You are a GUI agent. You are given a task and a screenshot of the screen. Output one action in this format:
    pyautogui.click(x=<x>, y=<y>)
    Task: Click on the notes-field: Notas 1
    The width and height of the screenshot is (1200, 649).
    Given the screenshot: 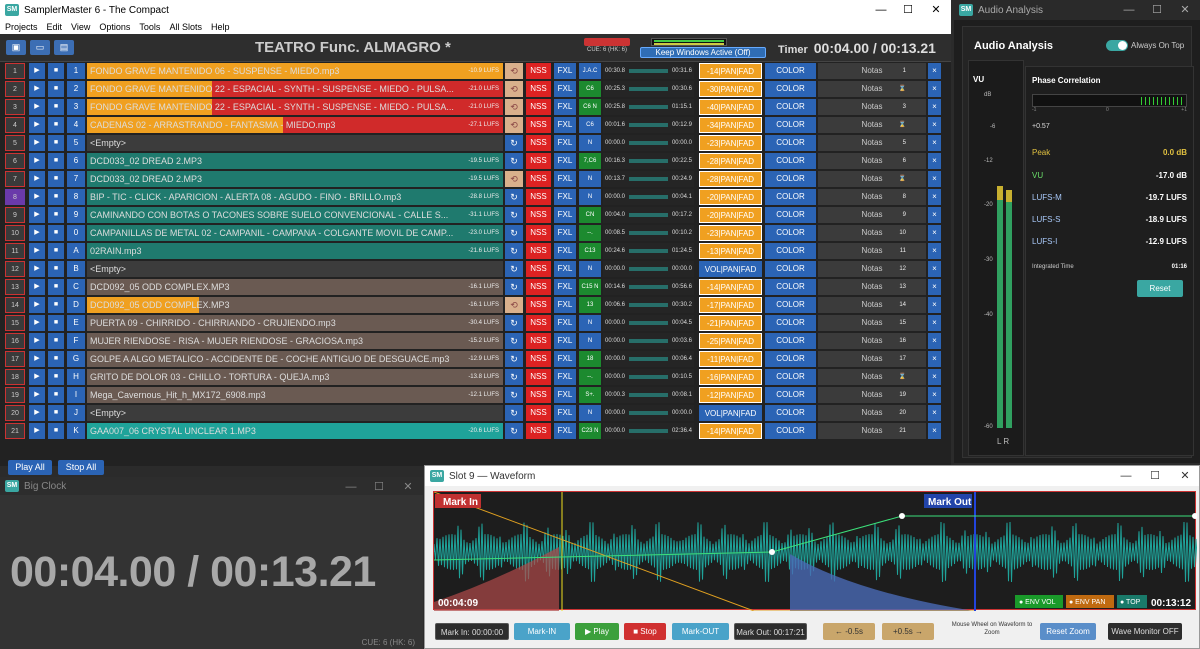 What is the action you would take?
    pyautogui.click(x=872, y=71)
    